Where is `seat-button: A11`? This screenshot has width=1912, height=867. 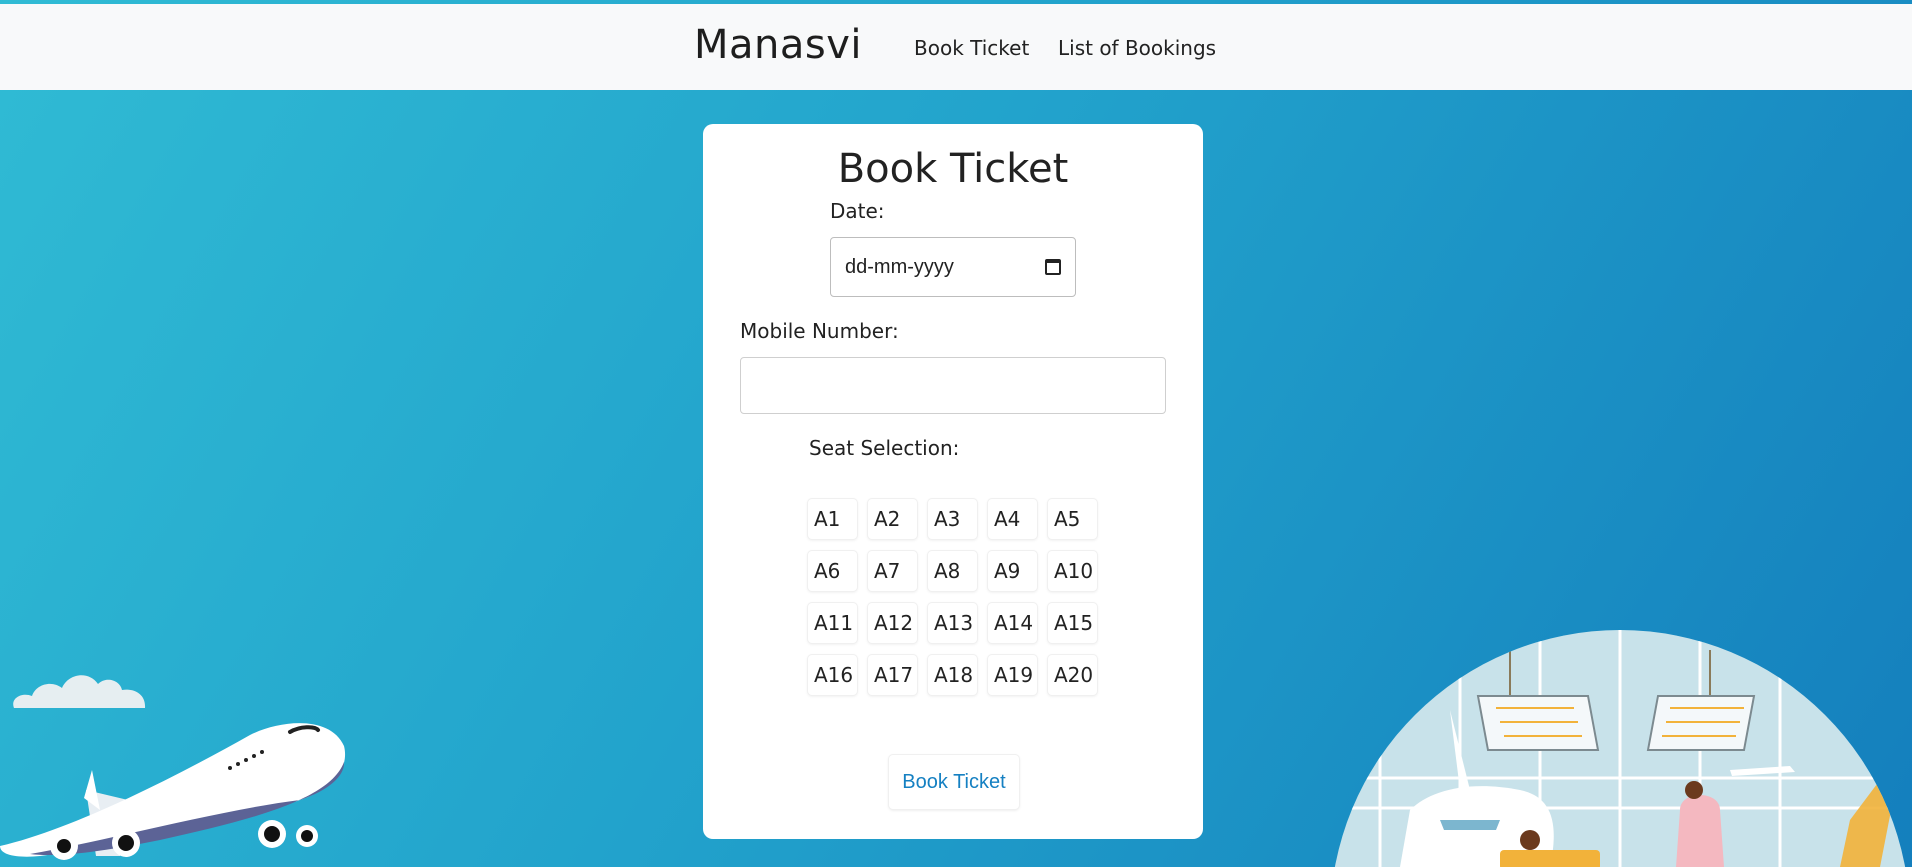
seat-button: A11 is located at coordinates (832, 623).